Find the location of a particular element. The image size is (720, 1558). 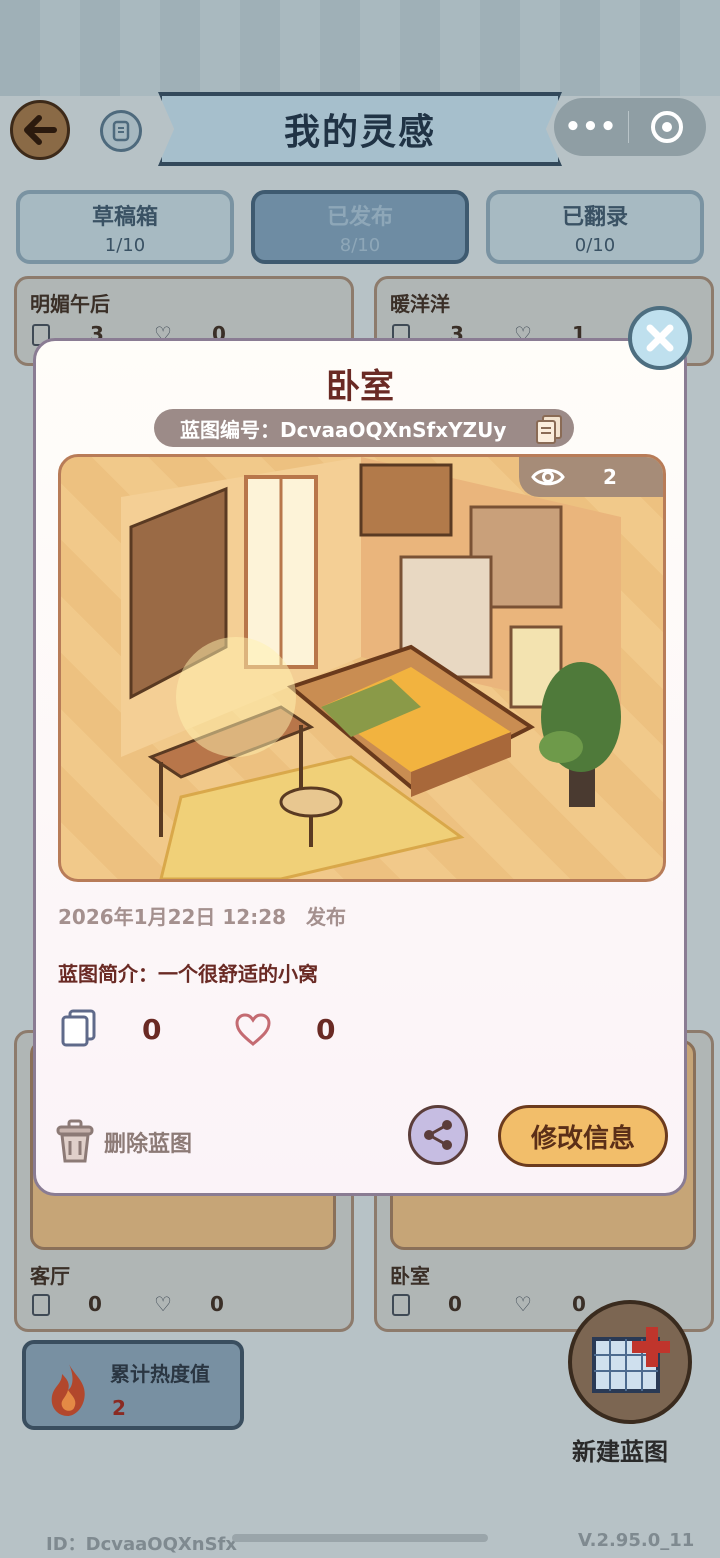

modal-likes-count: 0 is located at coordinates (326, 1029).